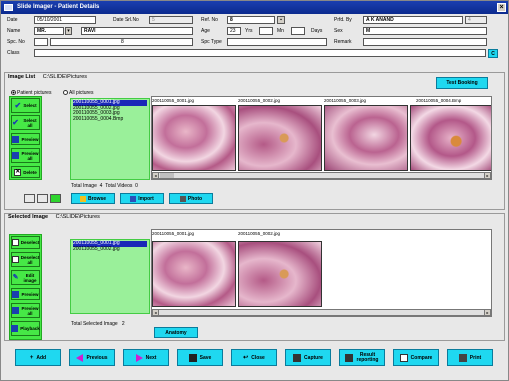 This screenshot has width=509, height=381. I want to click on deselect-all-button: Deselect all, so click(25, 259).